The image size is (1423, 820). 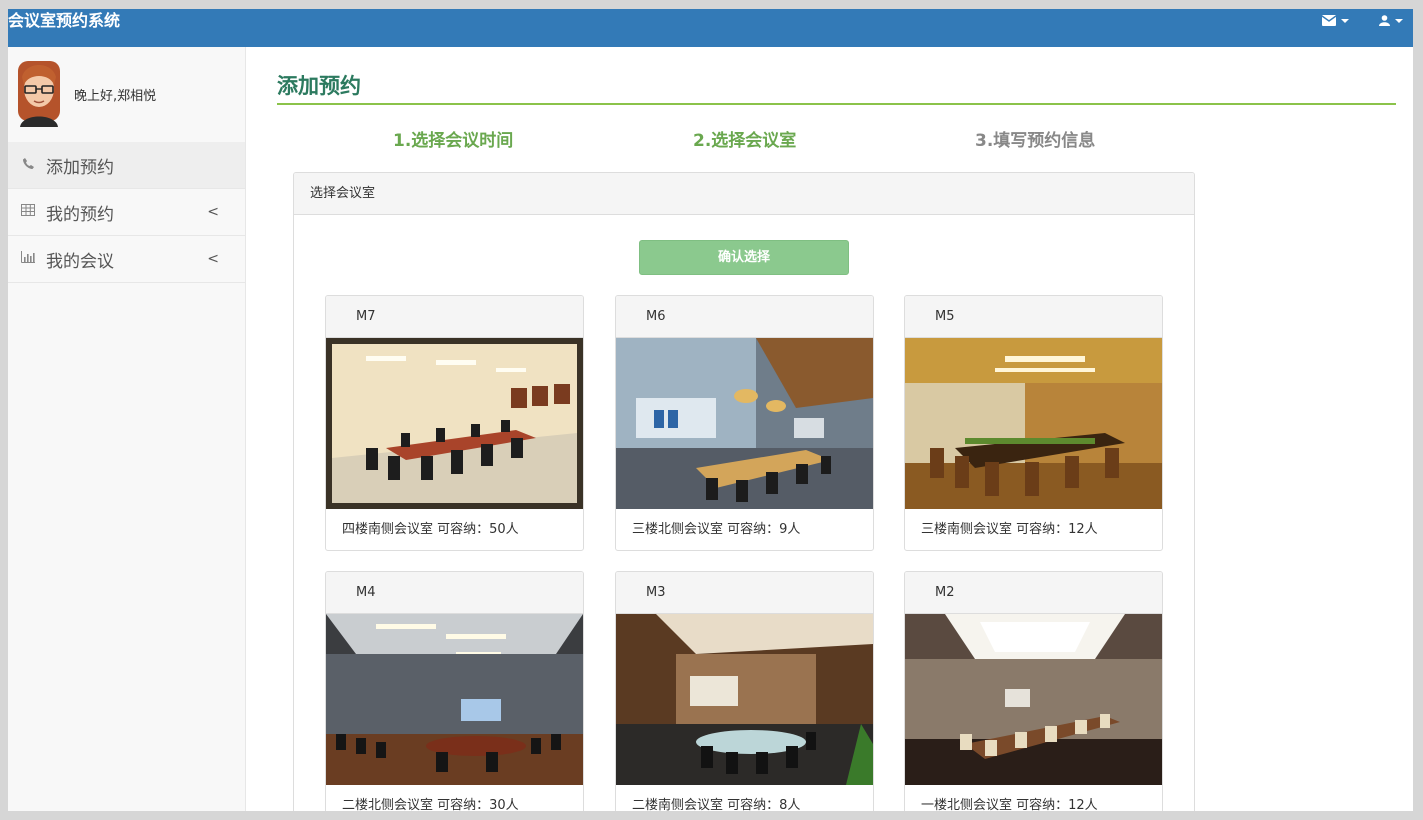 What do you see at coordinates (453, 141) in the screenshot?
I see `step-select-time: 1.选择会议时间` at bounding box center [453, 141].